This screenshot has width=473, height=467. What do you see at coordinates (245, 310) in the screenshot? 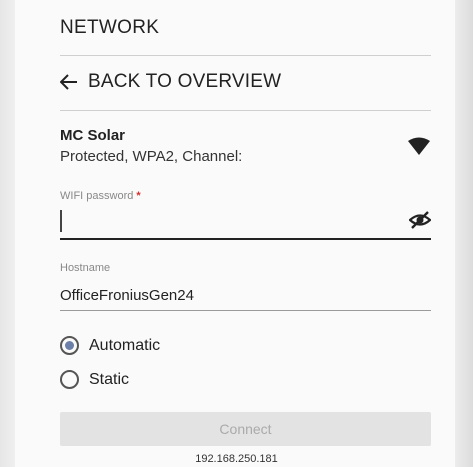
I see `hostname-underline` at bounding box center [245, 310].